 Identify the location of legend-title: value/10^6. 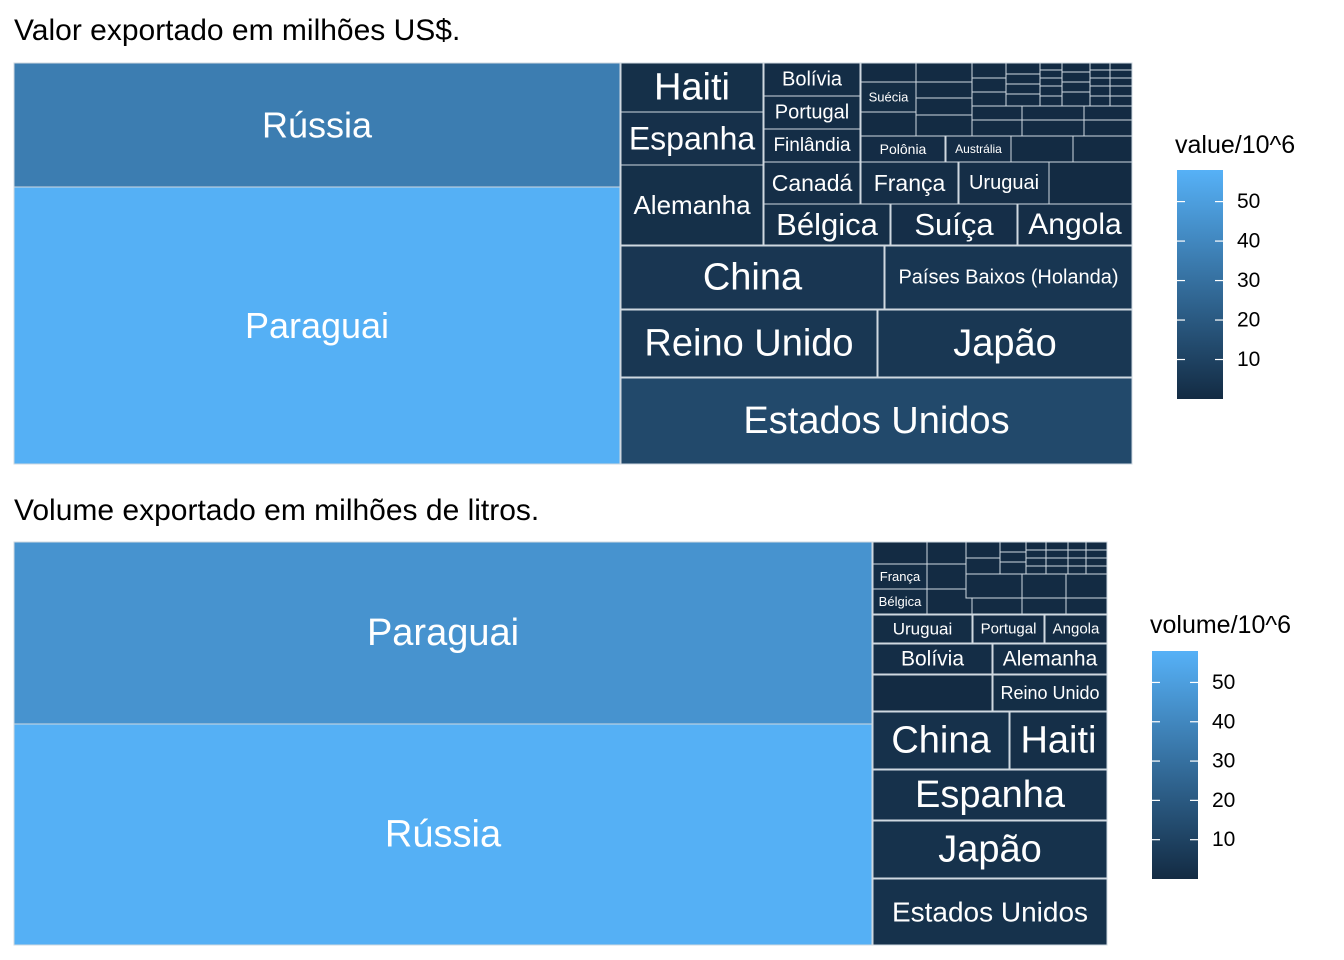
(1235, 145).